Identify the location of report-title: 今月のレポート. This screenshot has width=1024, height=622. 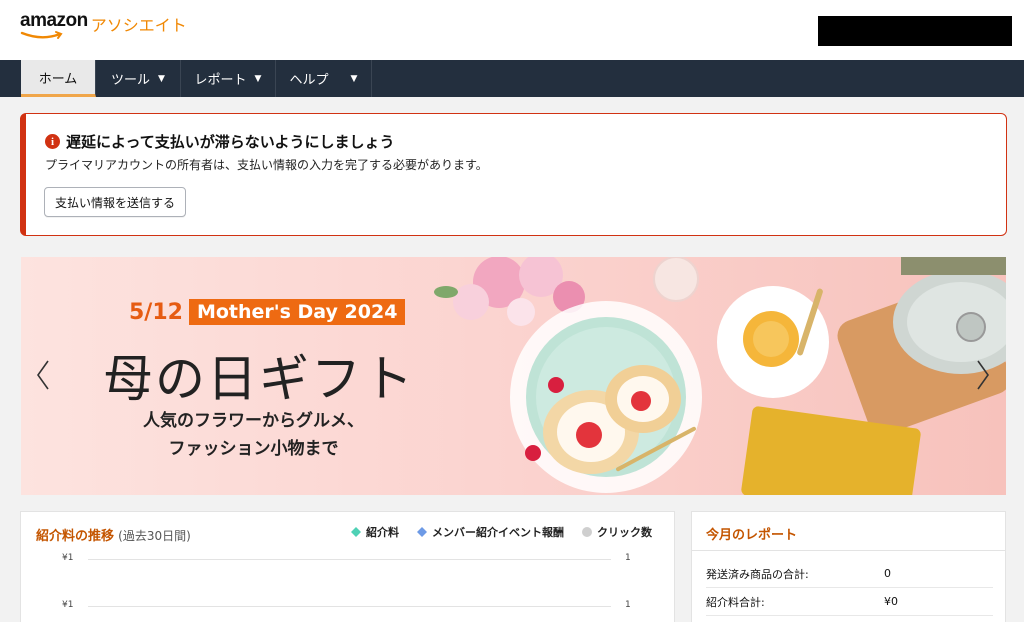
(751, 533).